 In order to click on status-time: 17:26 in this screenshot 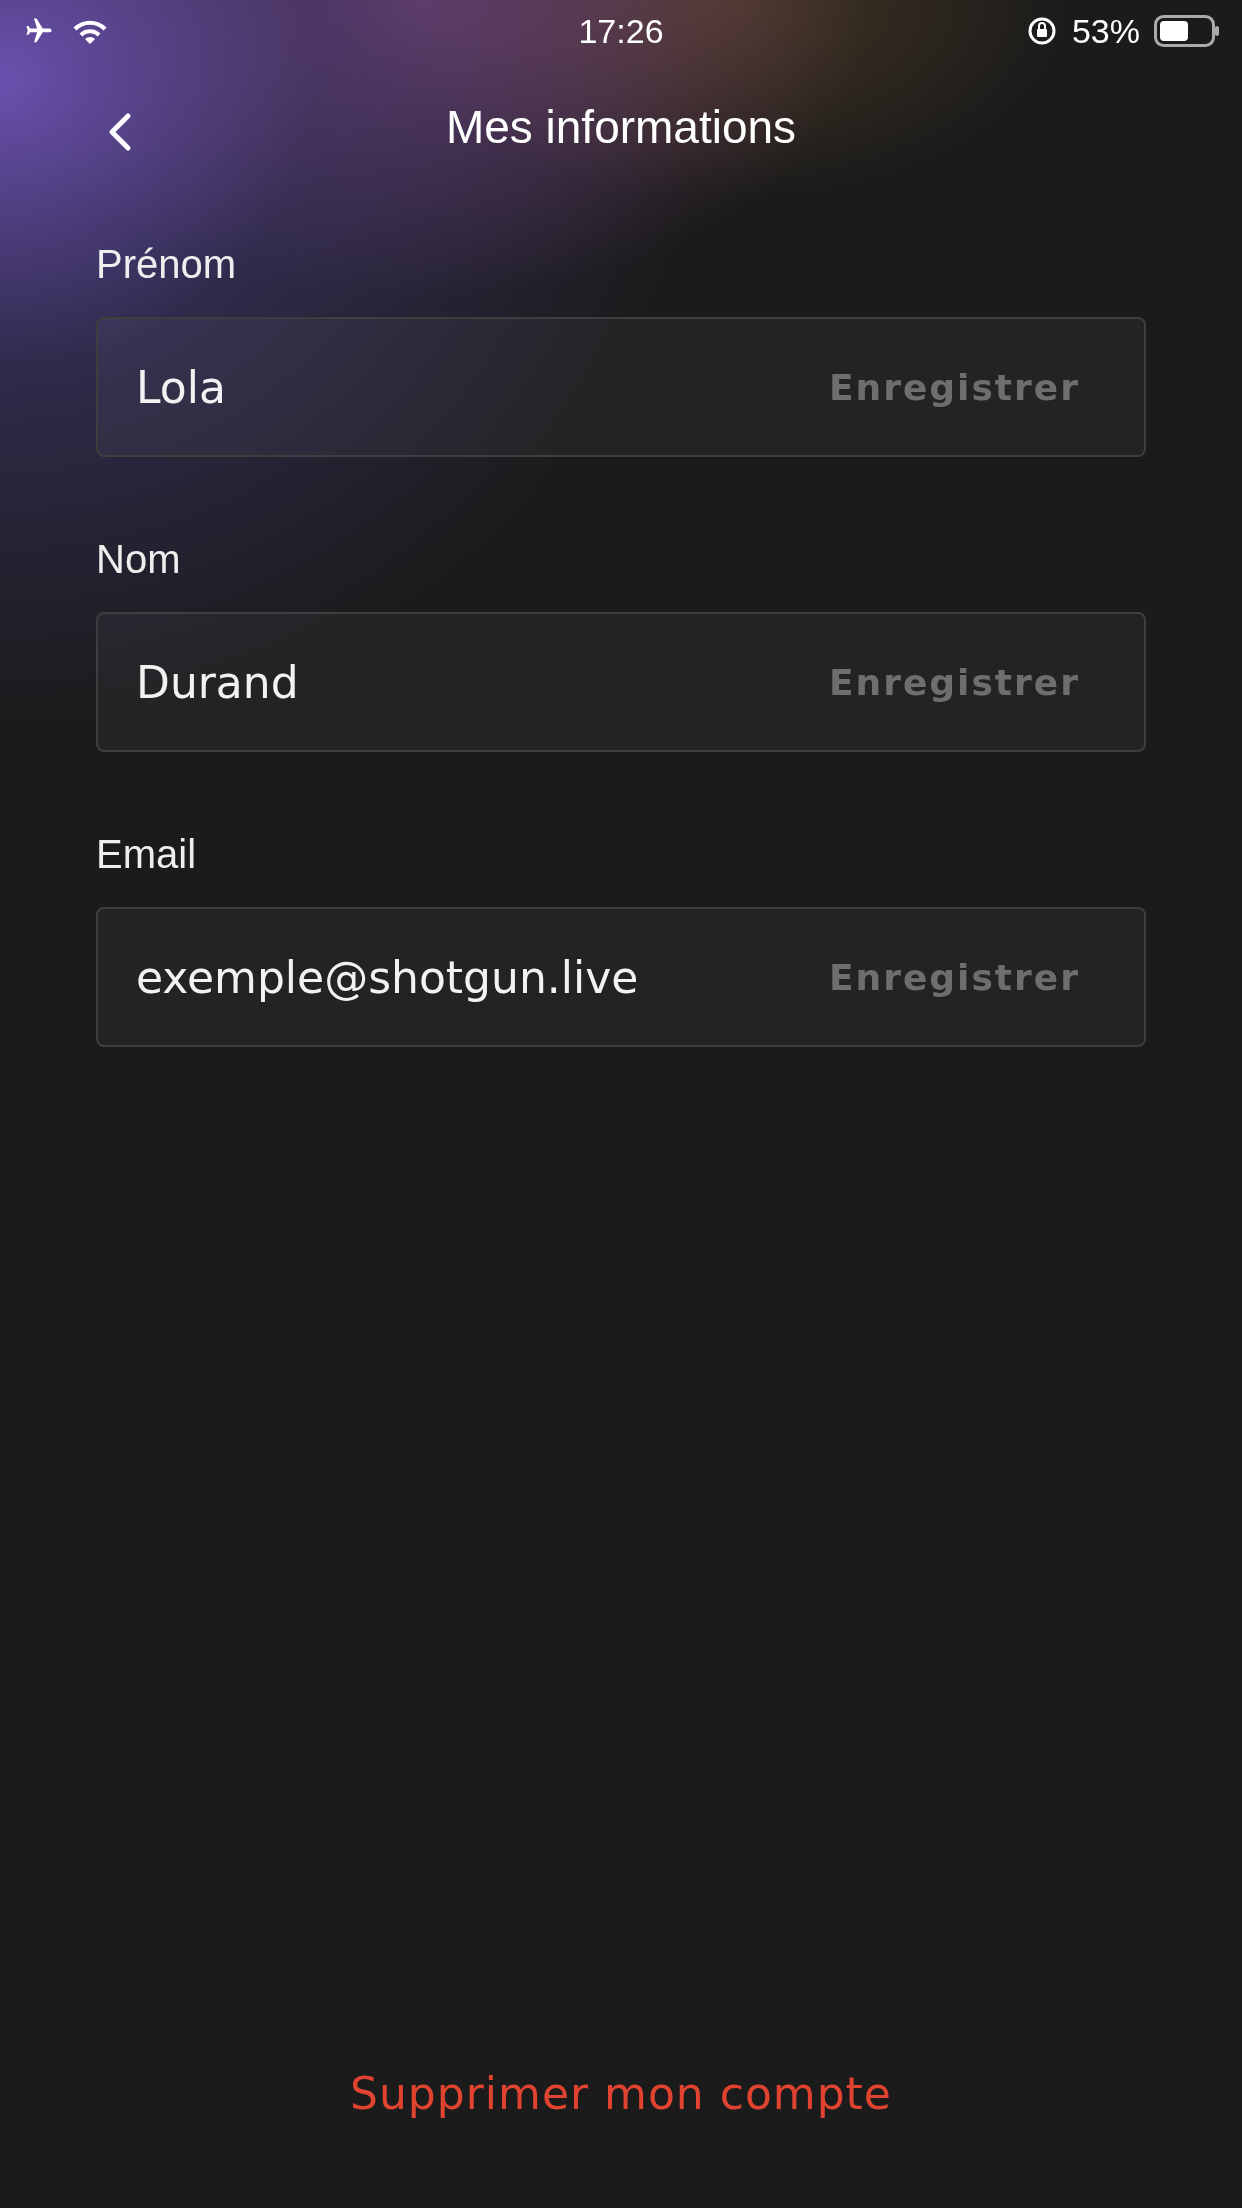, I will do `click(621, 31)`.